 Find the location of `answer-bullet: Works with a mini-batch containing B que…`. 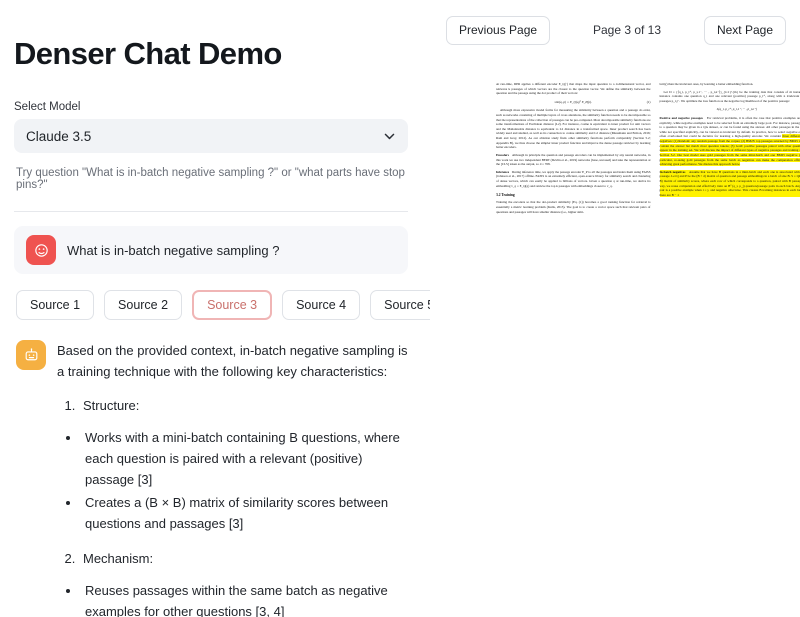

answer-bullet: Works with a mini-batch containing B que… is located at coordinates (244, 458).